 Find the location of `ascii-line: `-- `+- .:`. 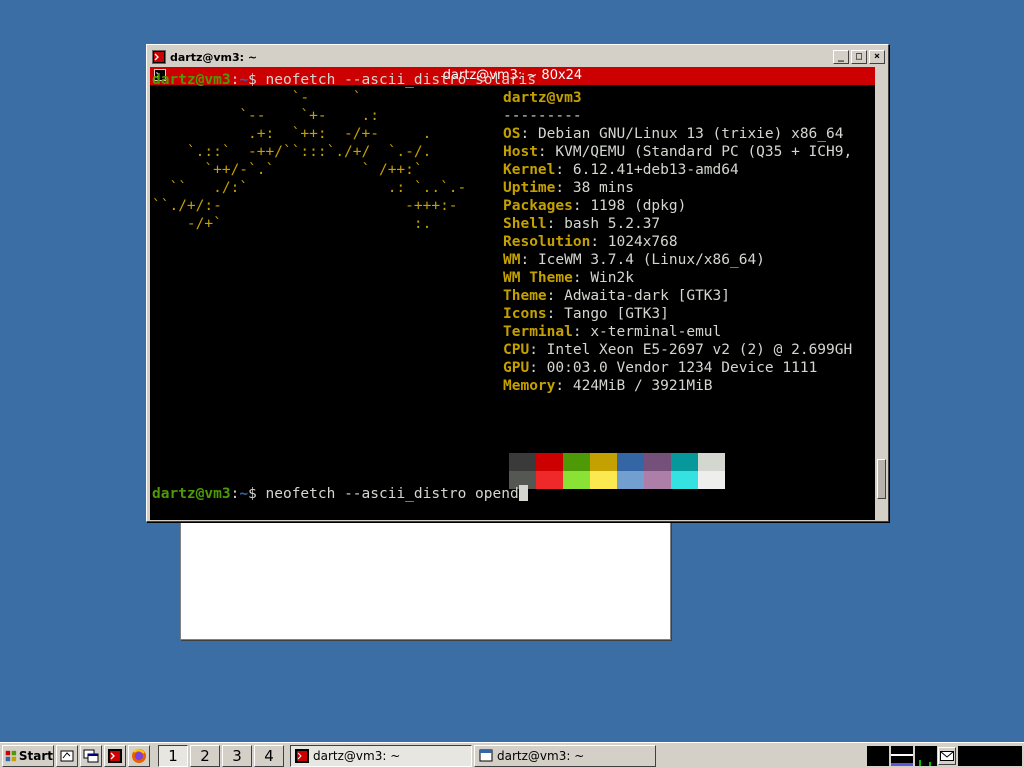

ascii-line: `-- `+- .: is located at coordinates (265, 116).